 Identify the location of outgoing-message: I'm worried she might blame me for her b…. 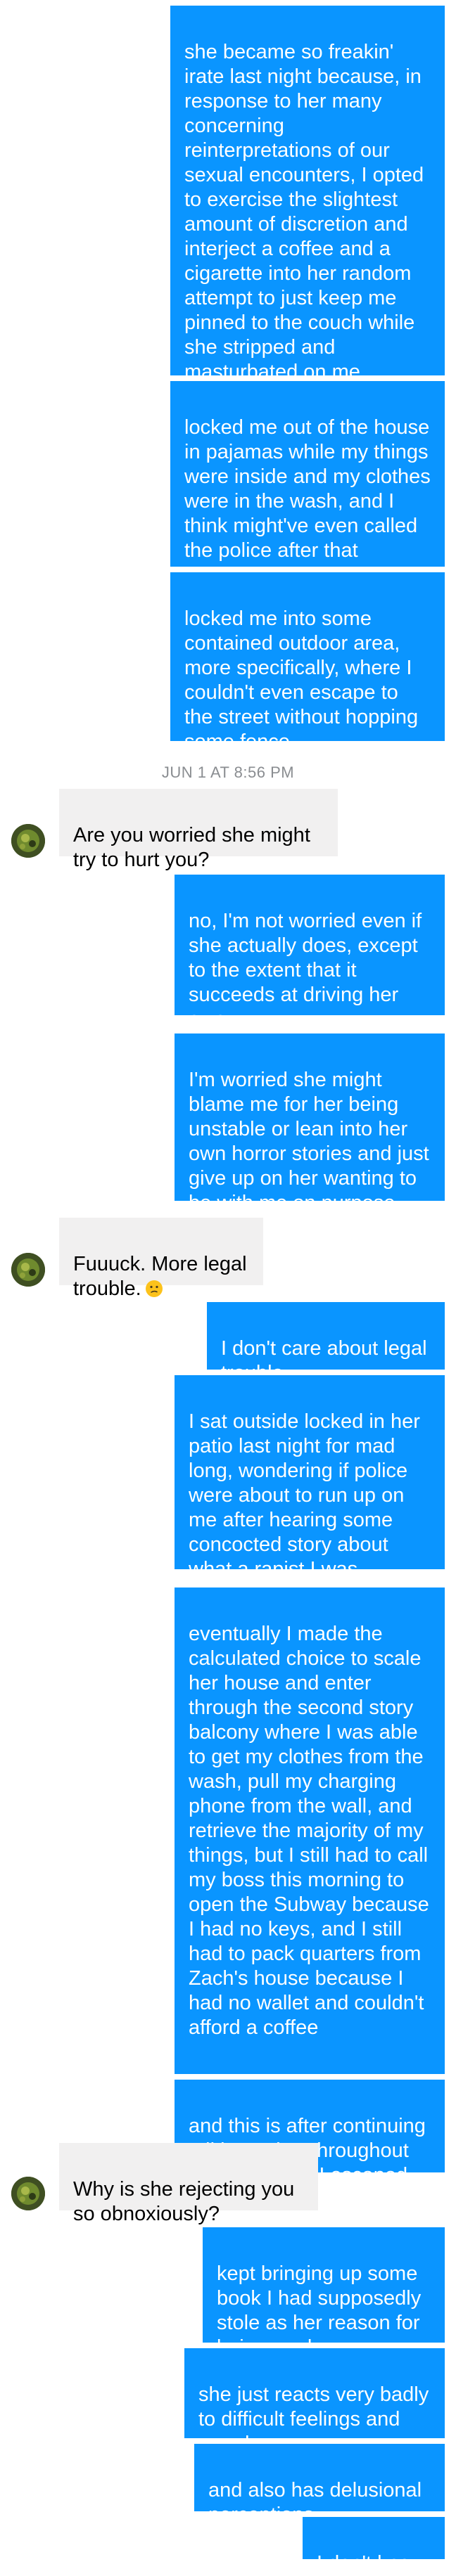
(310, 1123).